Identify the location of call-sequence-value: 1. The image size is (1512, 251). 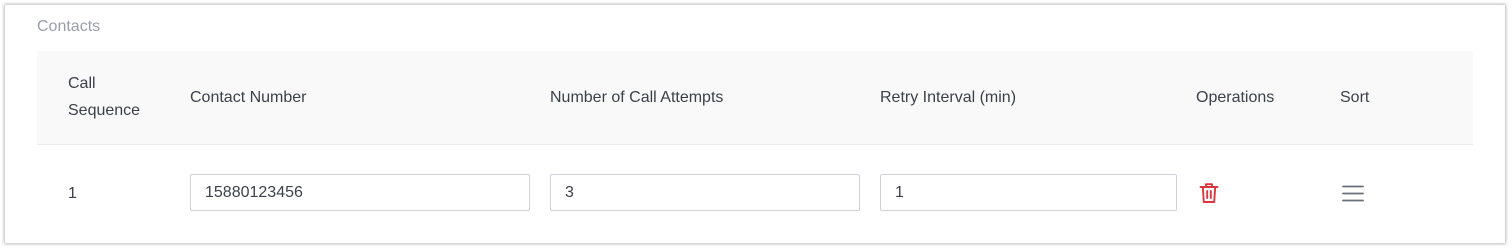
(72, 193).